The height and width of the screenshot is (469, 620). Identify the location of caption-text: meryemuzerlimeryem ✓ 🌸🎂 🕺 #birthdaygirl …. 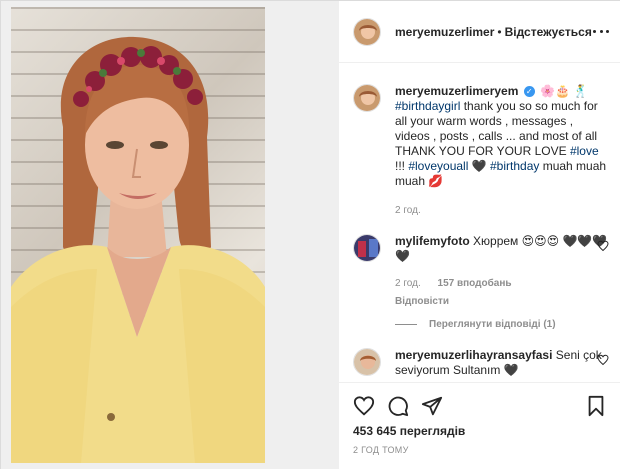
(502, 151).